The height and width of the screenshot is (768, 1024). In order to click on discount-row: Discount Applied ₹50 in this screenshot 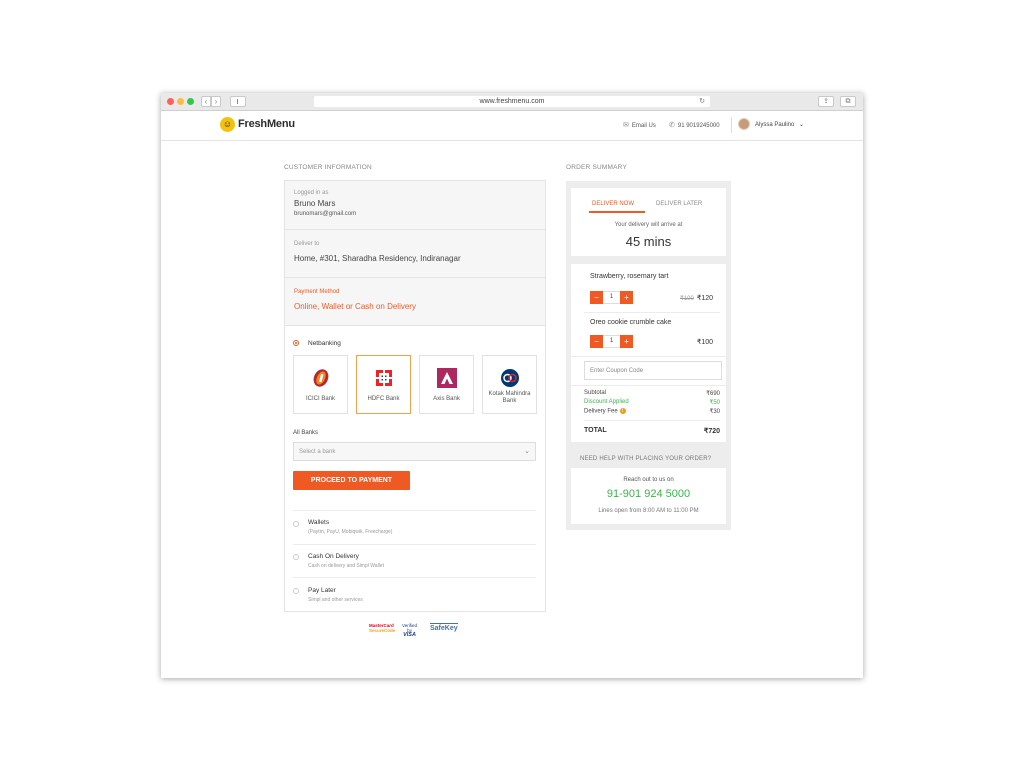, I will do `click(652, 402)`.